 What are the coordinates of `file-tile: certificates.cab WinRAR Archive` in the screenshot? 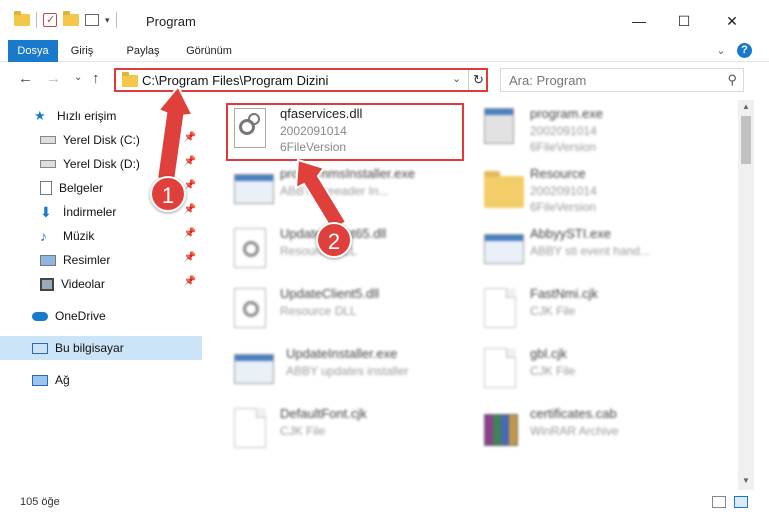 It's located at (595, 432).